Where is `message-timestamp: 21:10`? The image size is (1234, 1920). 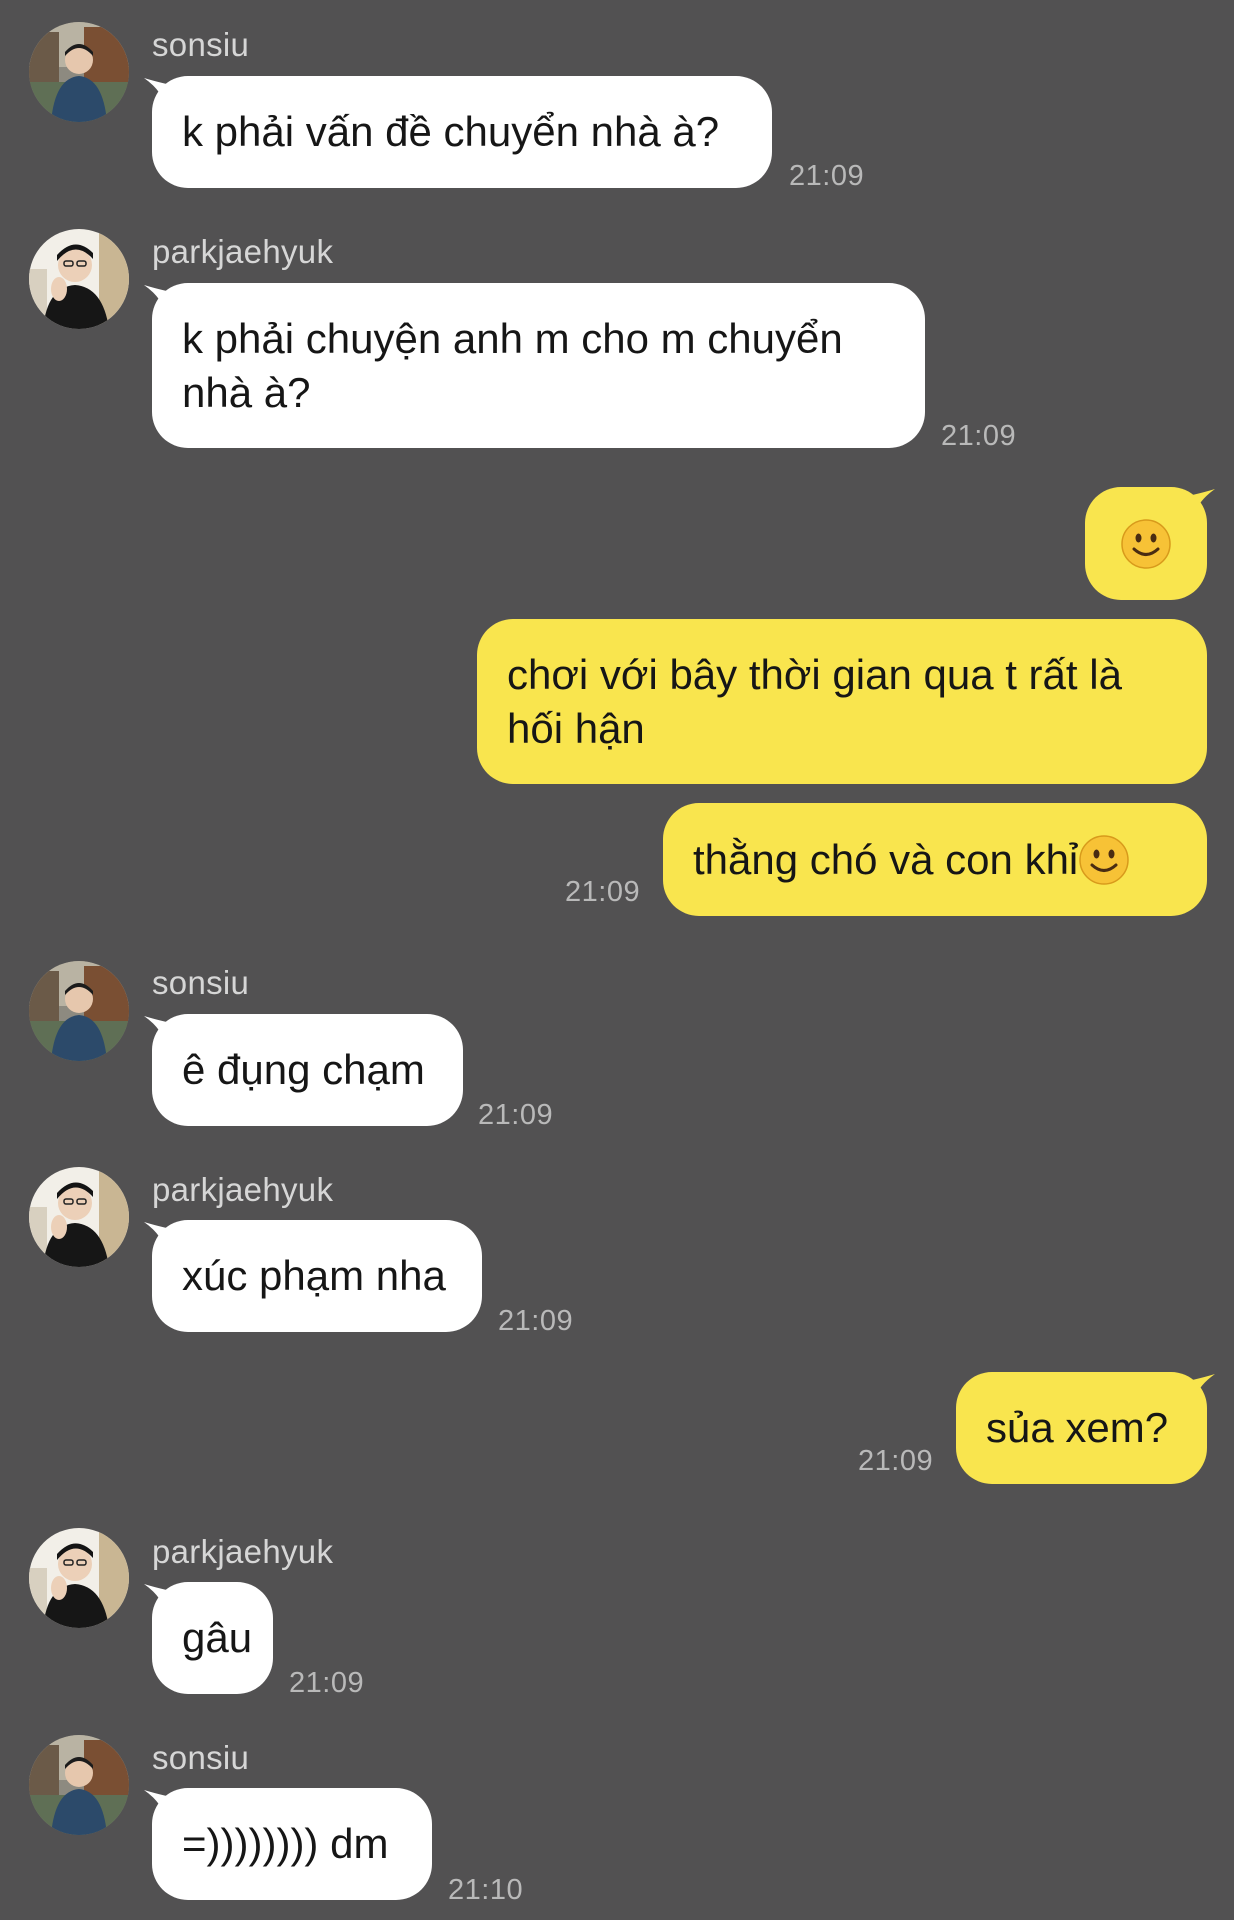
message-timestamp: 21:10 is located at coordinates (486, 1890).